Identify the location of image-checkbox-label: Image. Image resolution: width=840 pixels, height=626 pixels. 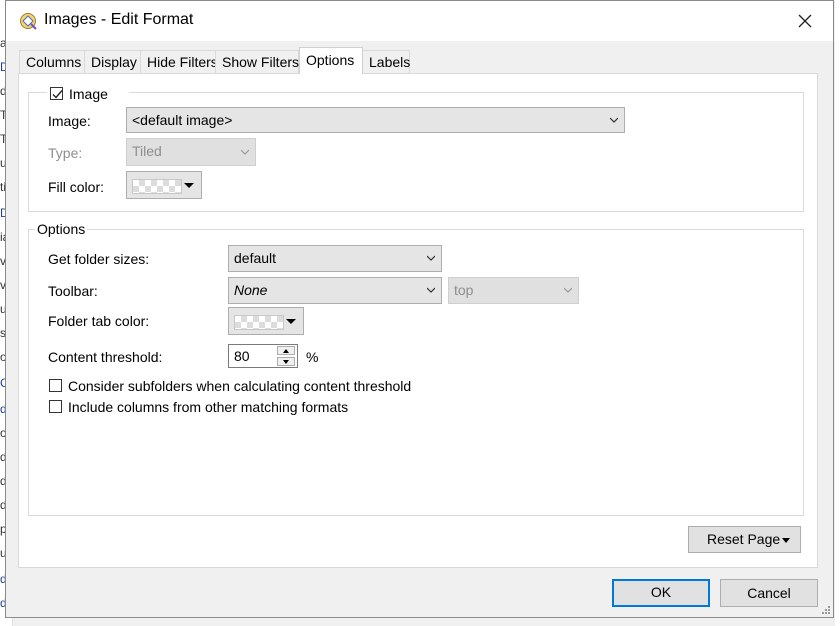
(88, 94).